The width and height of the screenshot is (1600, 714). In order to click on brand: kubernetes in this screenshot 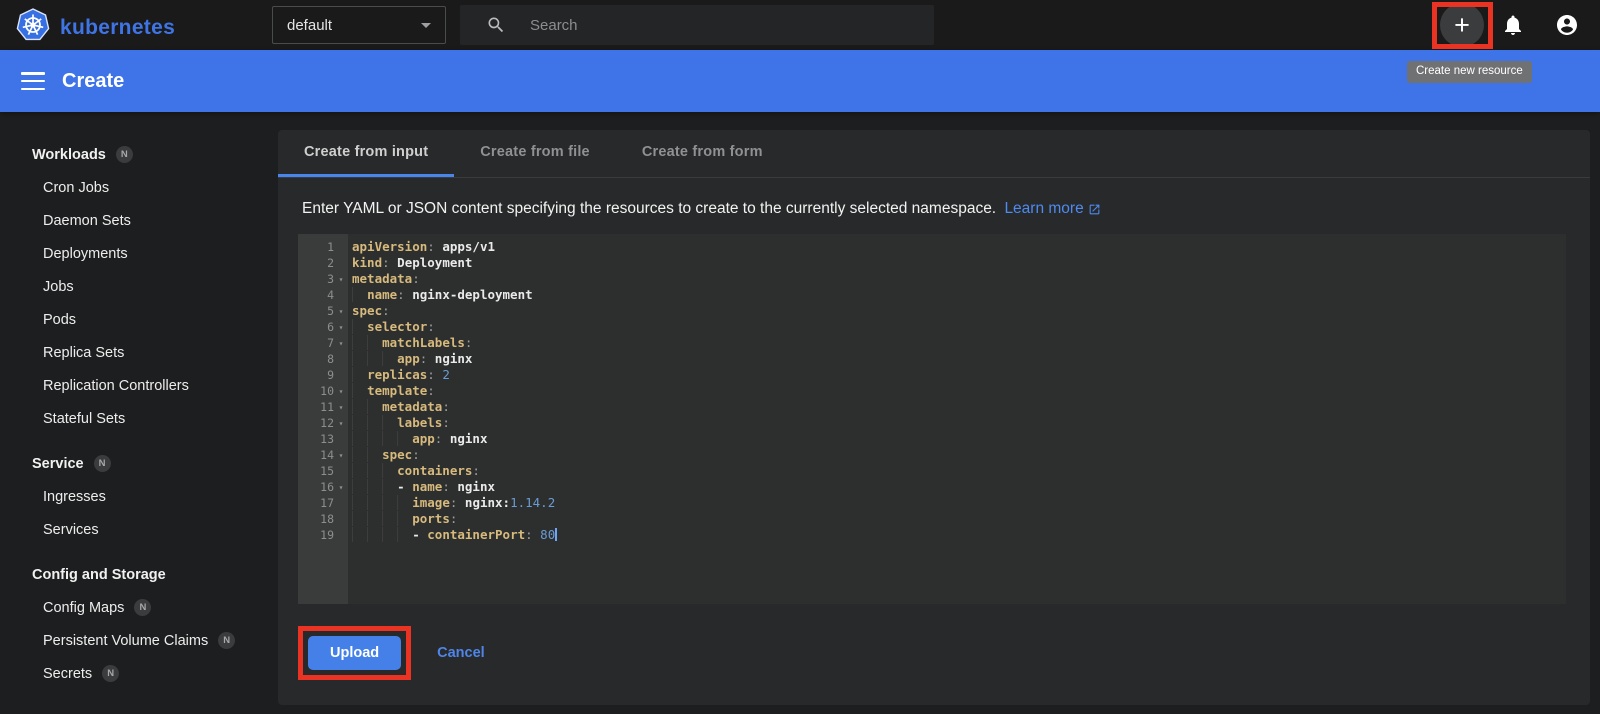, I will do `click(95, 27)`.